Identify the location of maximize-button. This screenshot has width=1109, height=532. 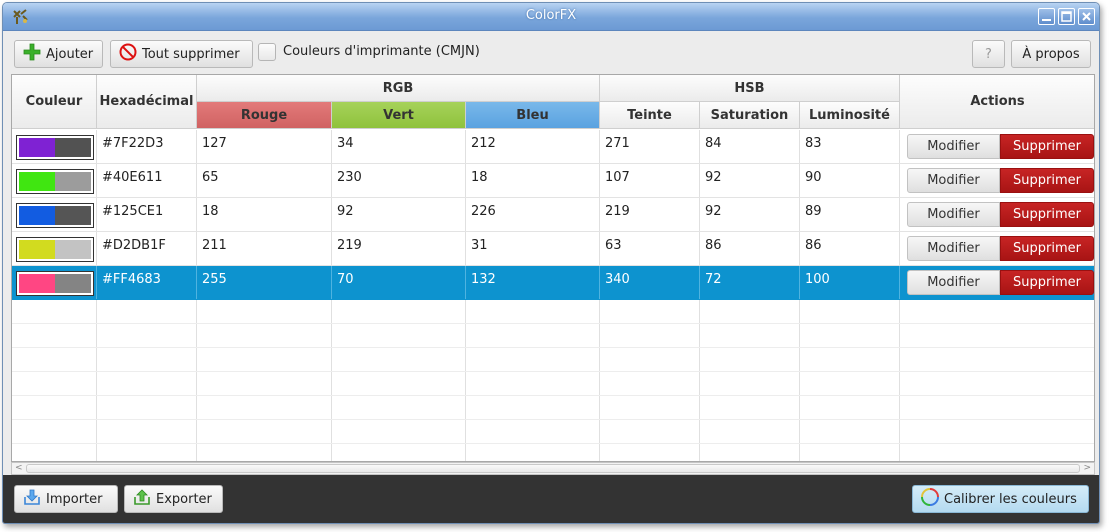
(1066, 16).